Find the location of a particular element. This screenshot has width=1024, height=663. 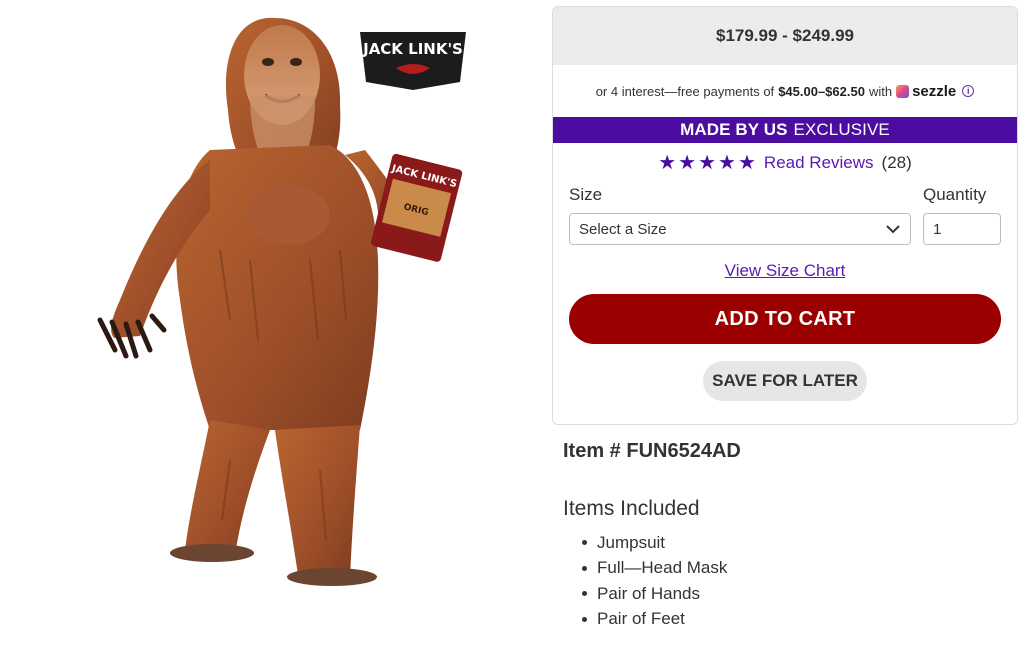

sezzle-prefix: or 4 interest—free payments of is located at coordinates (685, 91).